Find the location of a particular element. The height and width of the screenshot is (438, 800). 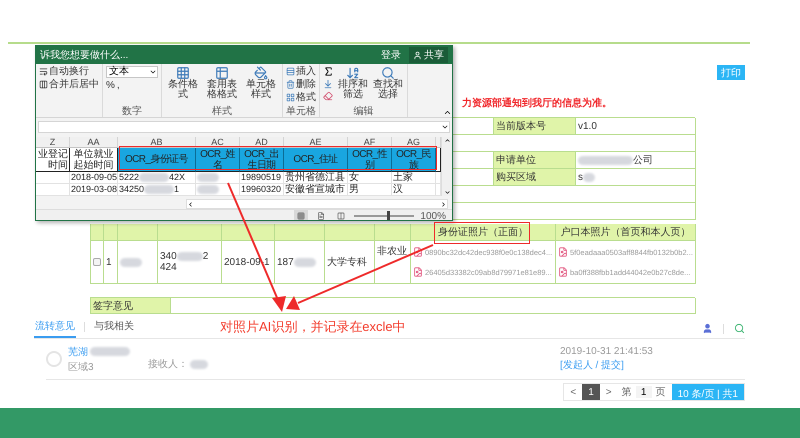

cell-text: 187 is located at coordinates (285, 262).